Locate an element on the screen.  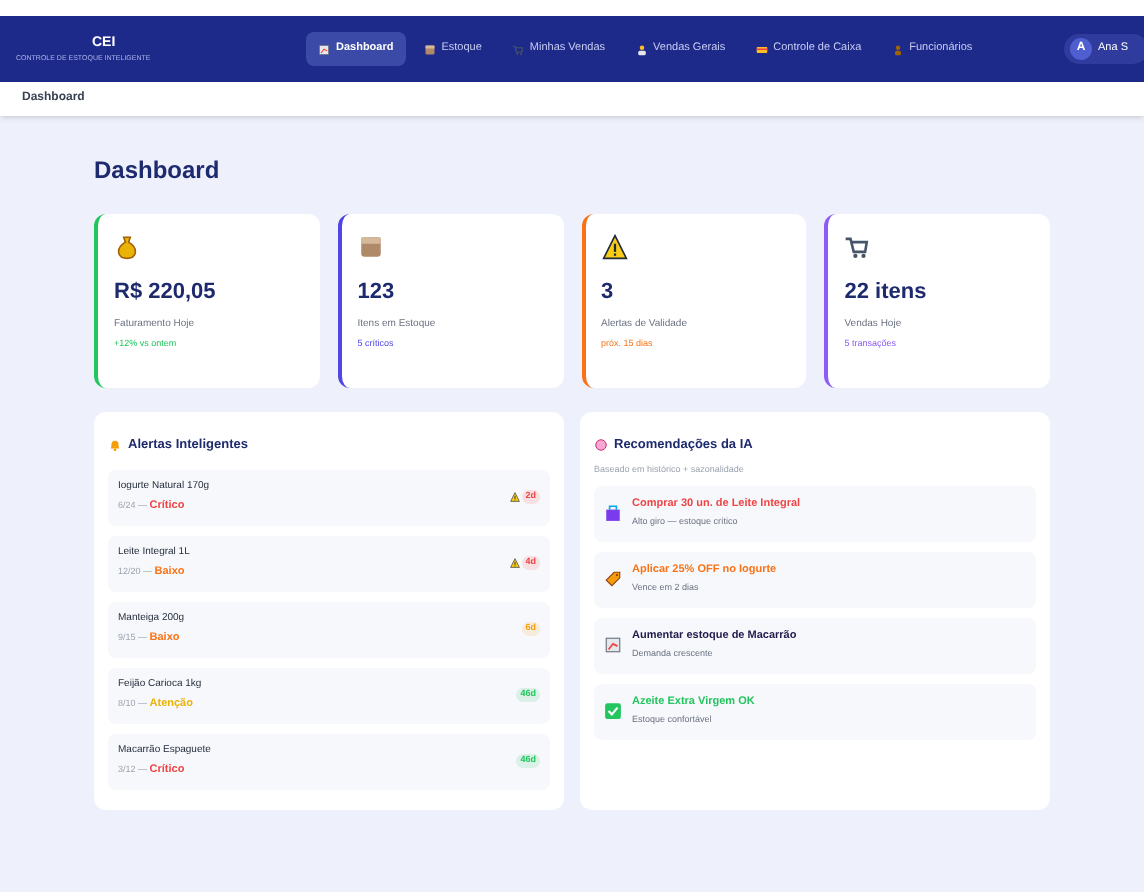
stat-value: 22 itens is located at coordinates (886, 293).